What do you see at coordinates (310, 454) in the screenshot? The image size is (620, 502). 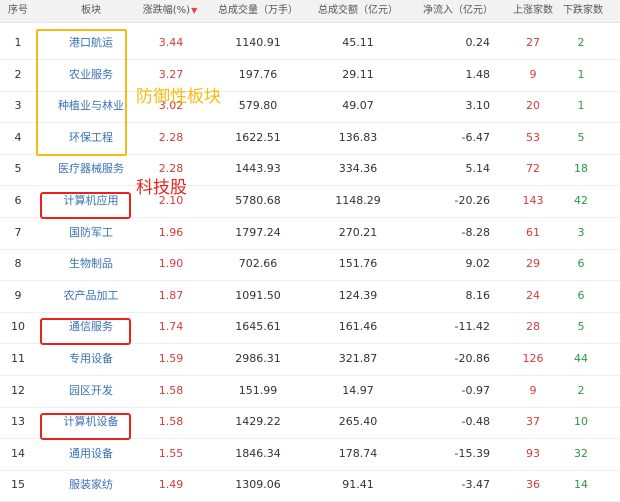 I see `table-row: 14 通用设备 1.55 1846.34 178.74 -15.39 93 32` at bounding box center [310, 454].